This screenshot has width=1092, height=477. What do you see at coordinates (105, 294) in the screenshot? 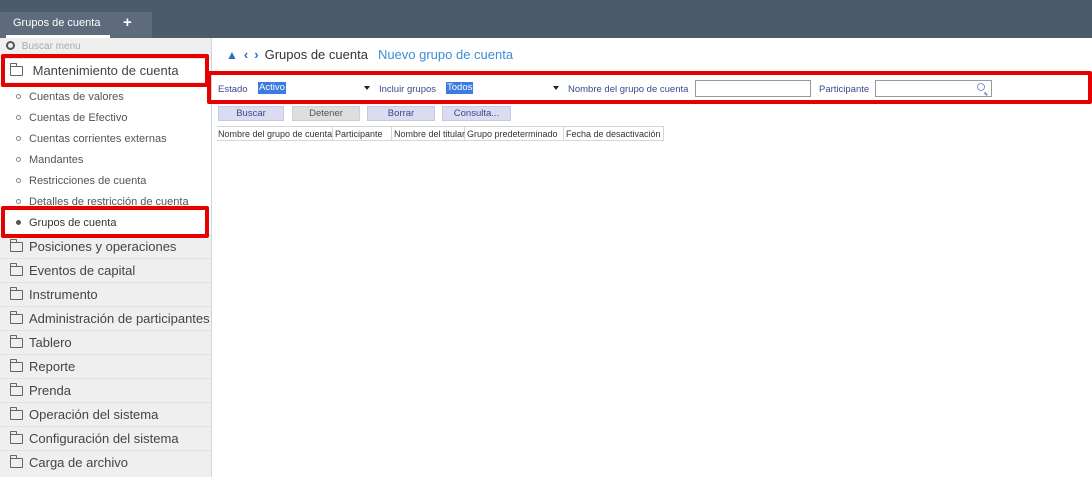
I see `sidebar-folder-instrumento: Instrumento` at bounding box center [105, 294].